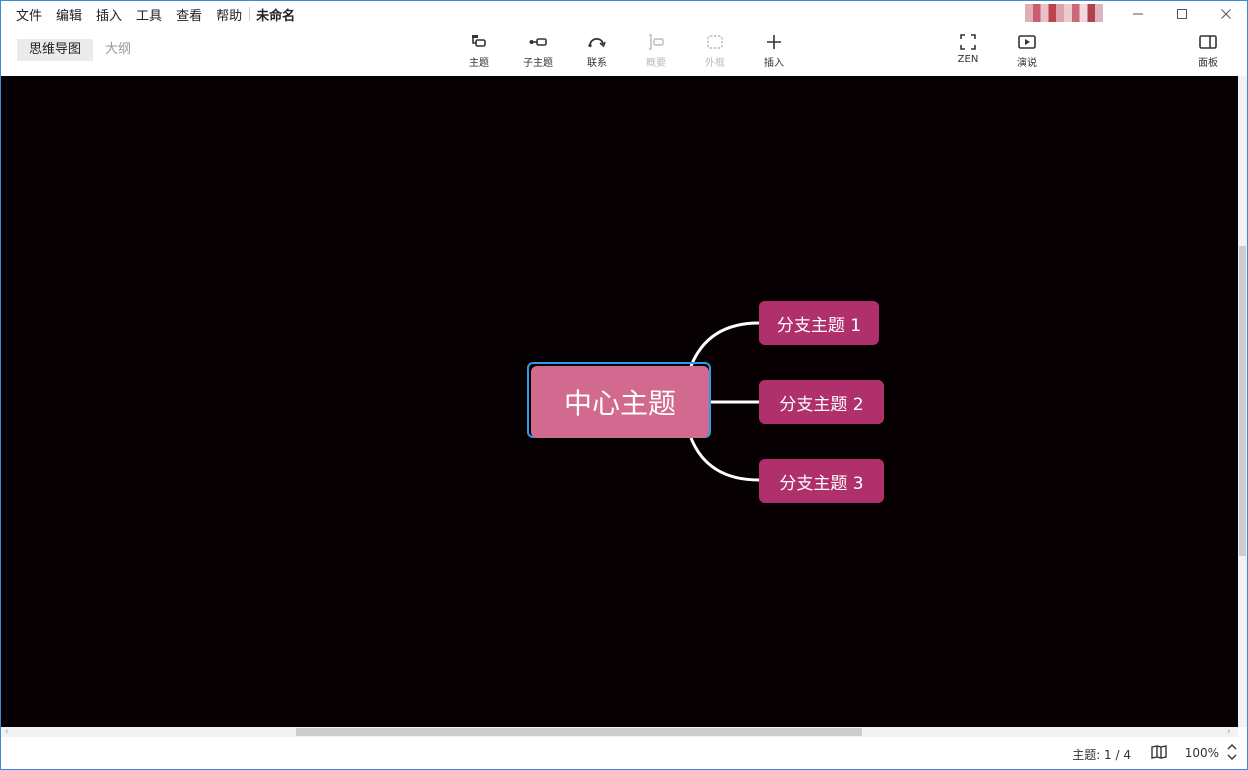 The image size is (1248, 770). Describe the element at coordinates (479, 52) in the screenshot. I see `topic-button: 主题` at that location.